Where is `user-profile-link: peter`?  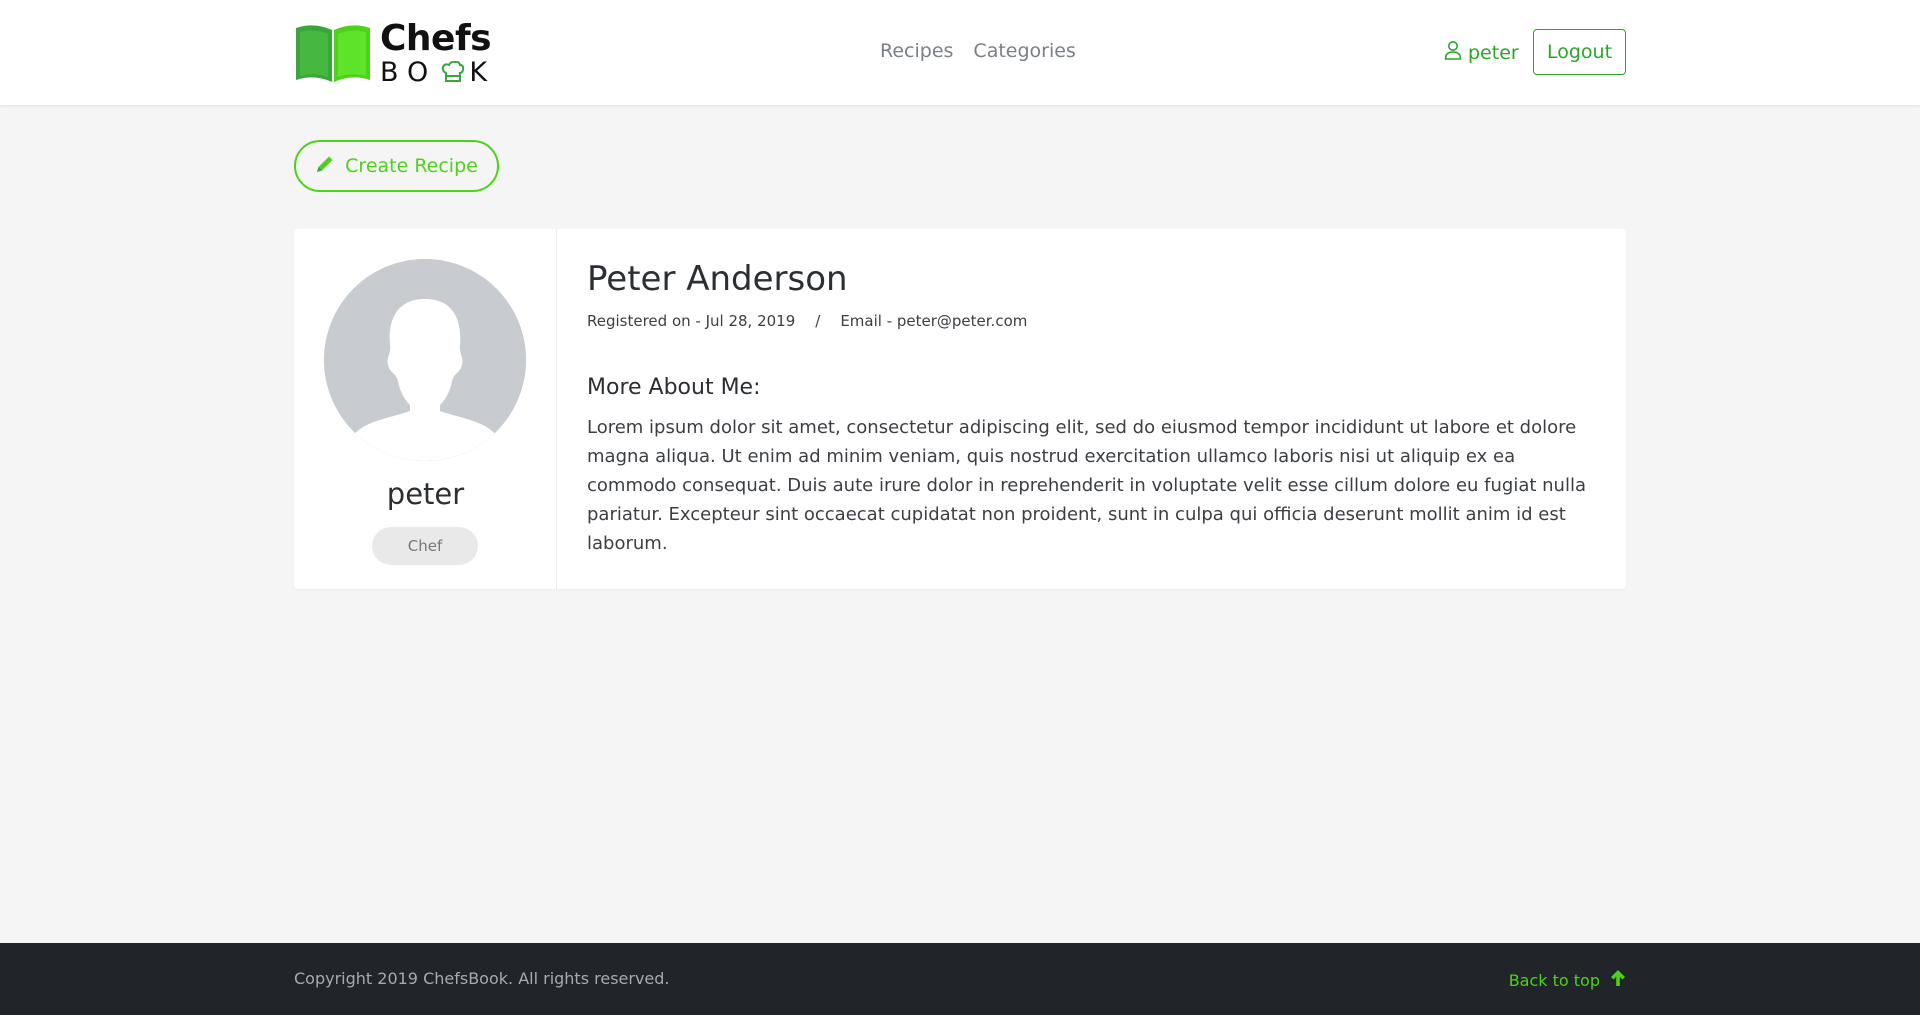
user-profile-link: peter is located at coordinates (1481, 52).